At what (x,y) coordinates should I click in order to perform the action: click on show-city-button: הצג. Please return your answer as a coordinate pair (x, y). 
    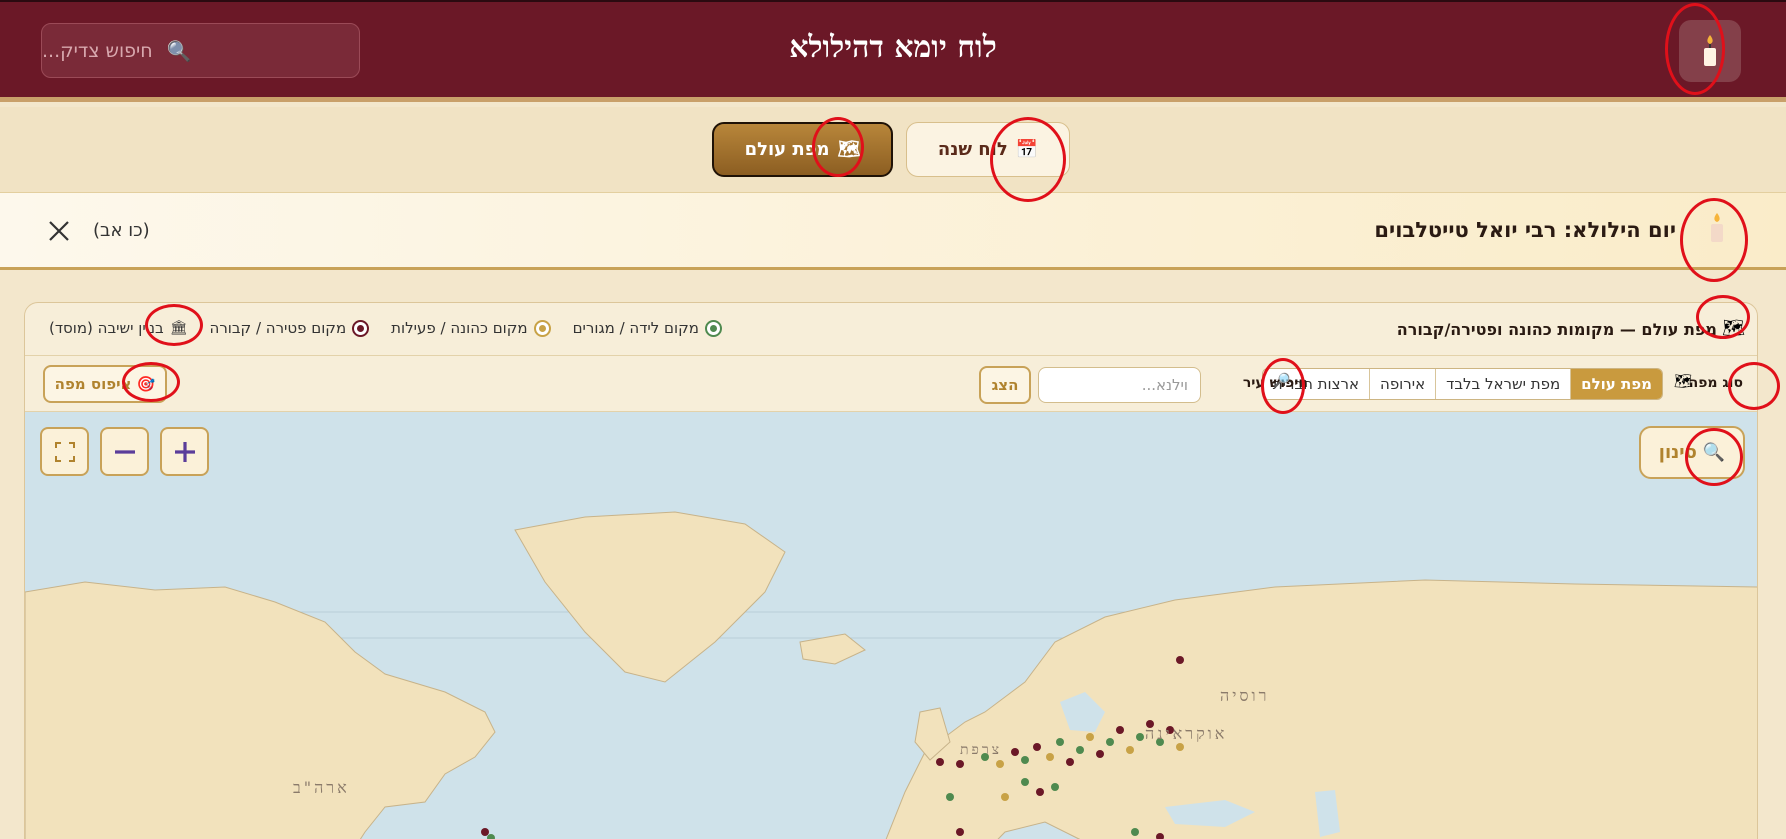
    Looking at the image, I should click on (1005, 385).